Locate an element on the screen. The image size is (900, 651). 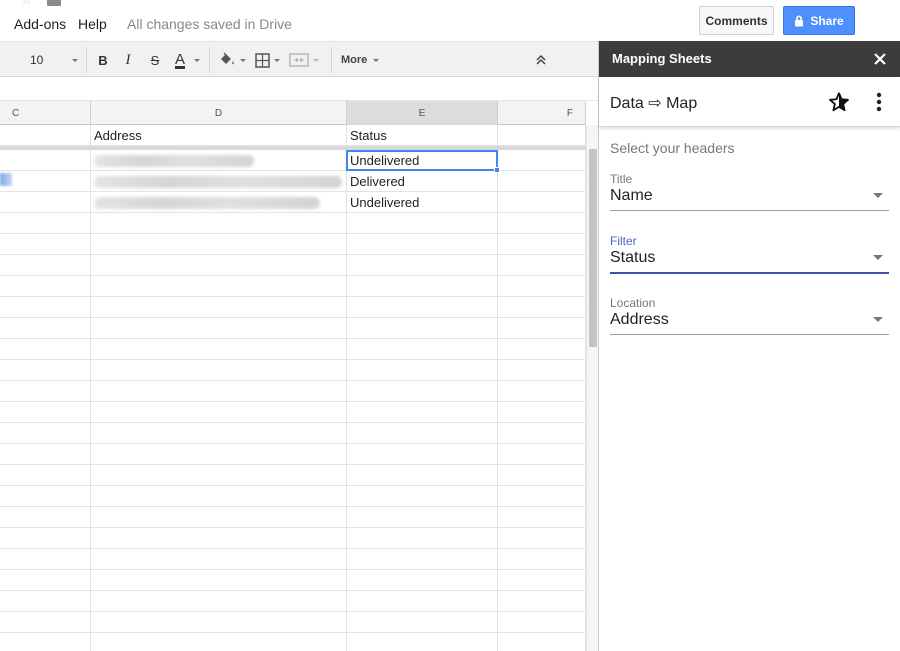
close-icon is located at coordinates (880, 59).